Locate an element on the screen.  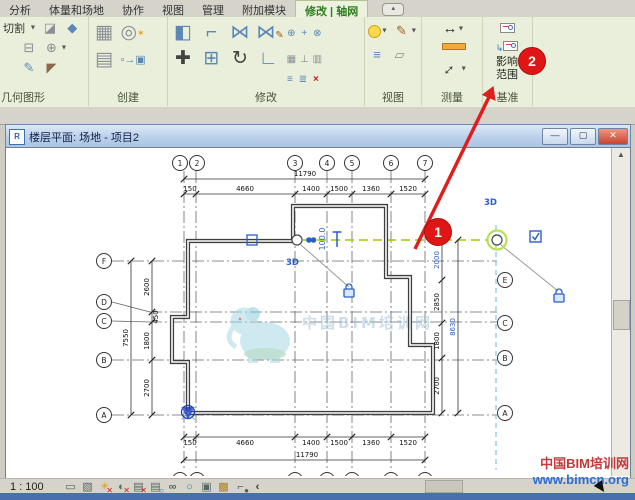
minimize-button: — is located at coordinates (555, 136).